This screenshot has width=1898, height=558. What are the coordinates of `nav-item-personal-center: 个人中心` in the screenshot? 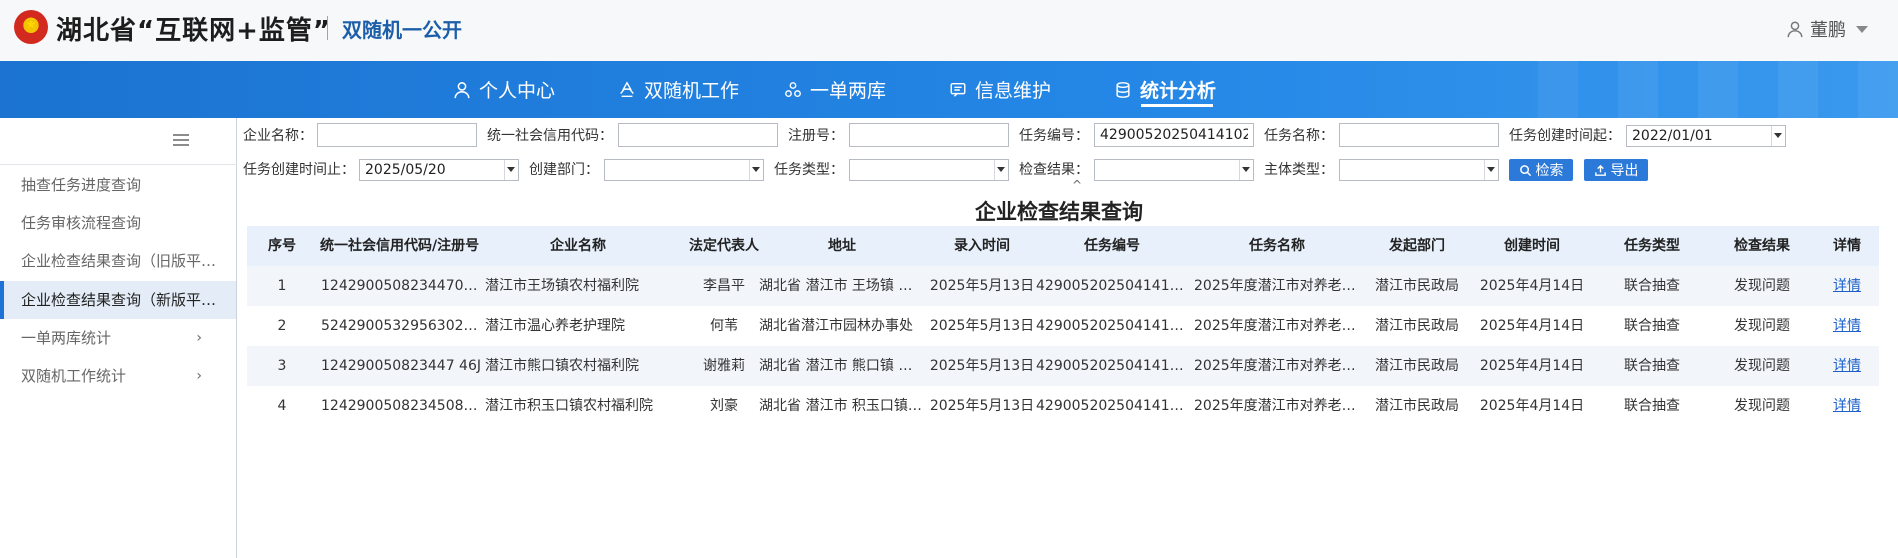 It's located at (504, 89).